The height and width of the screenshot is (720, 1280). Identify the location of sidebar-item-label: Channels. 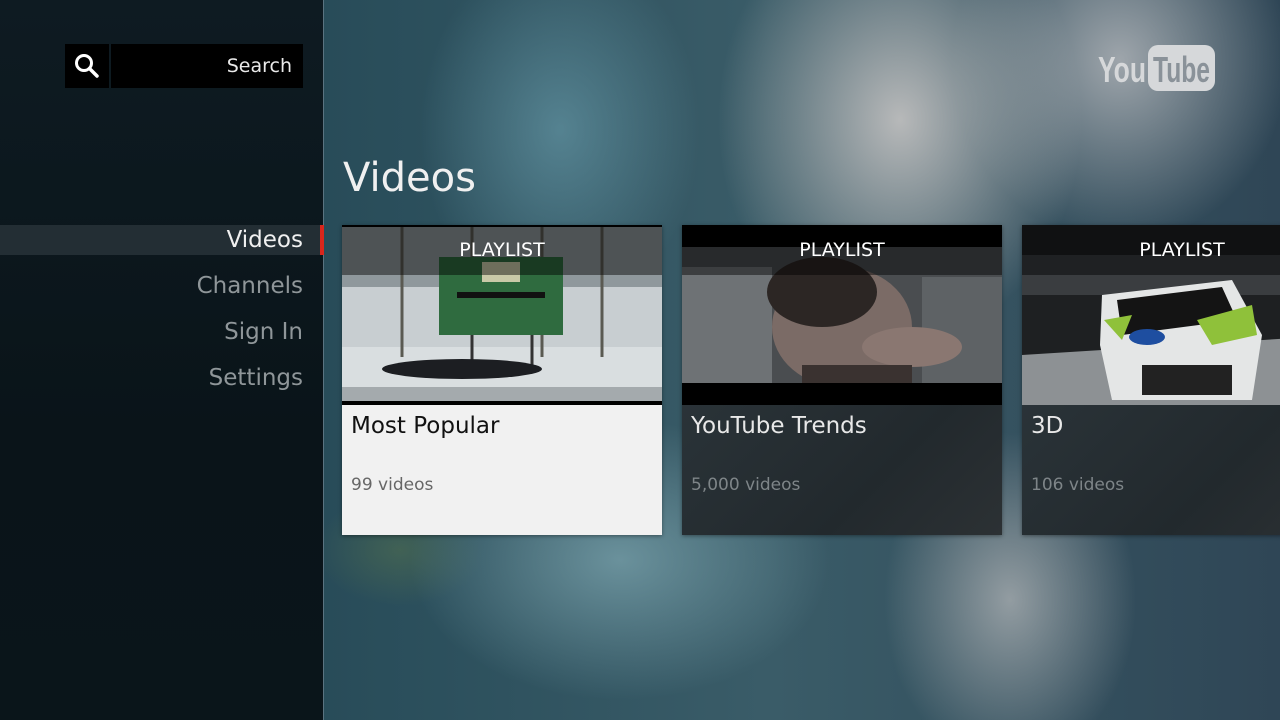
(249, 286).